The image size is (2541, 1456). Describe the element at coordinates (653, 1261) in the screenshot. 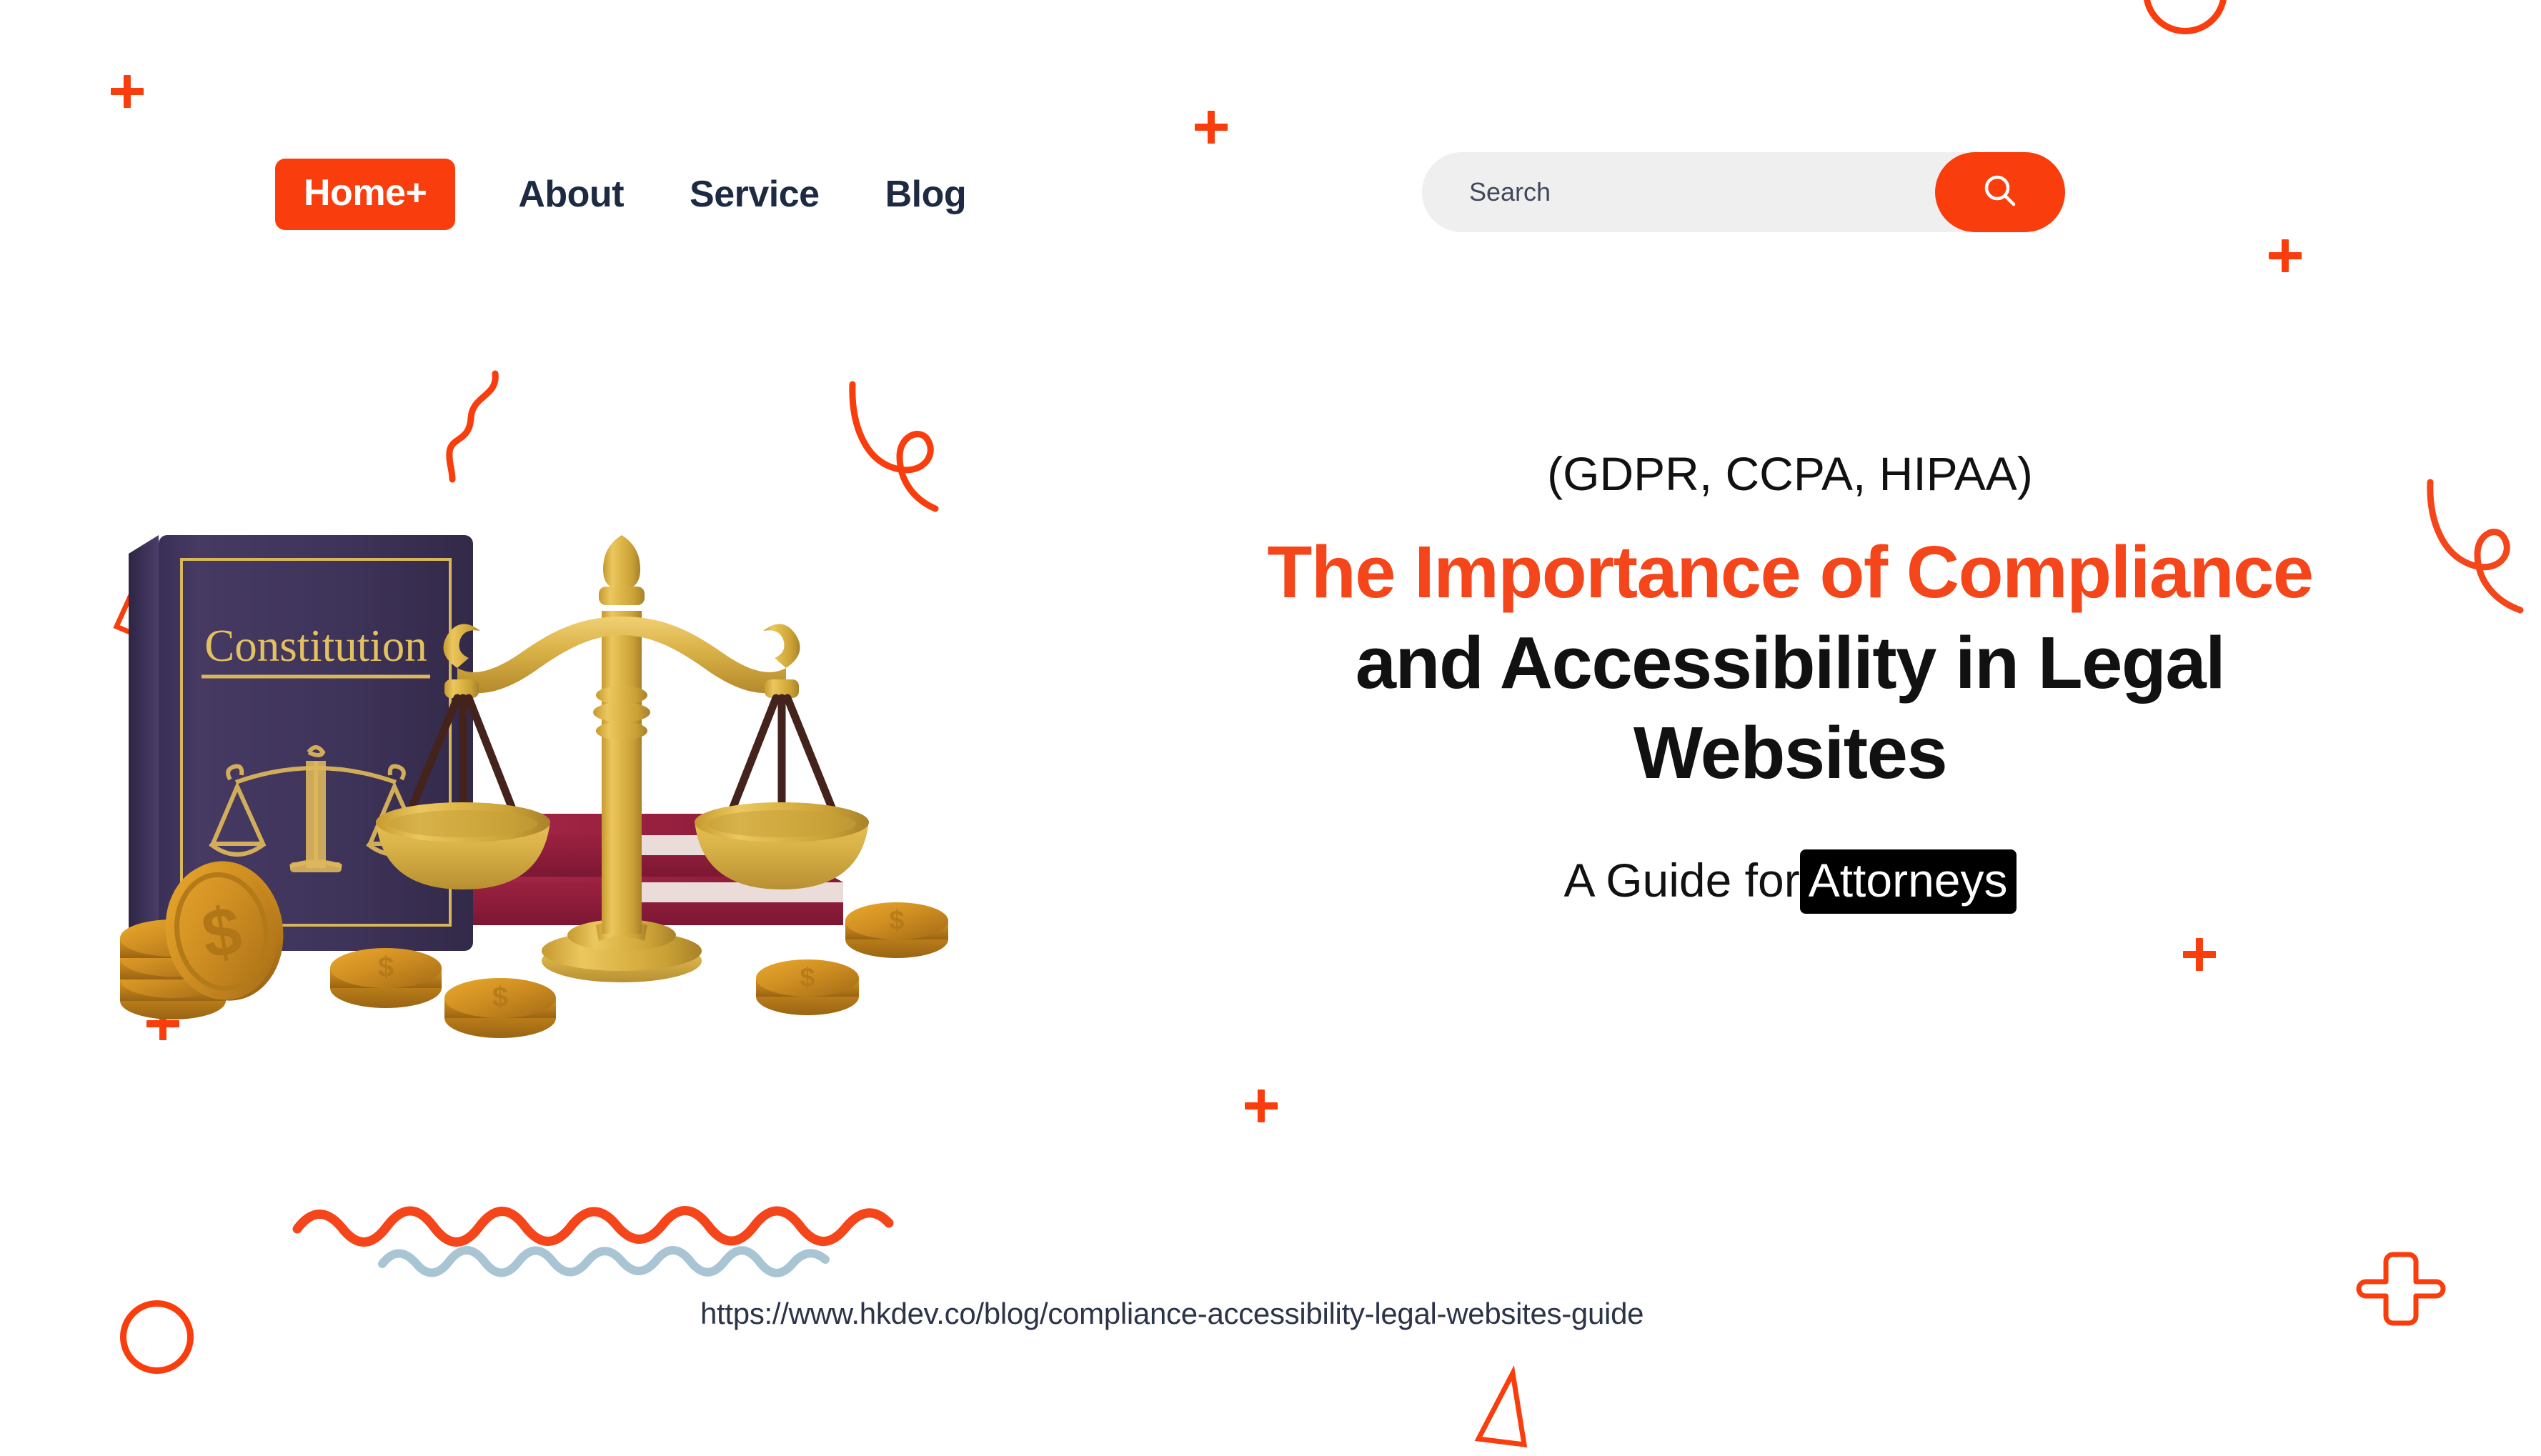

I see `wave-blue-decoration` at that location.